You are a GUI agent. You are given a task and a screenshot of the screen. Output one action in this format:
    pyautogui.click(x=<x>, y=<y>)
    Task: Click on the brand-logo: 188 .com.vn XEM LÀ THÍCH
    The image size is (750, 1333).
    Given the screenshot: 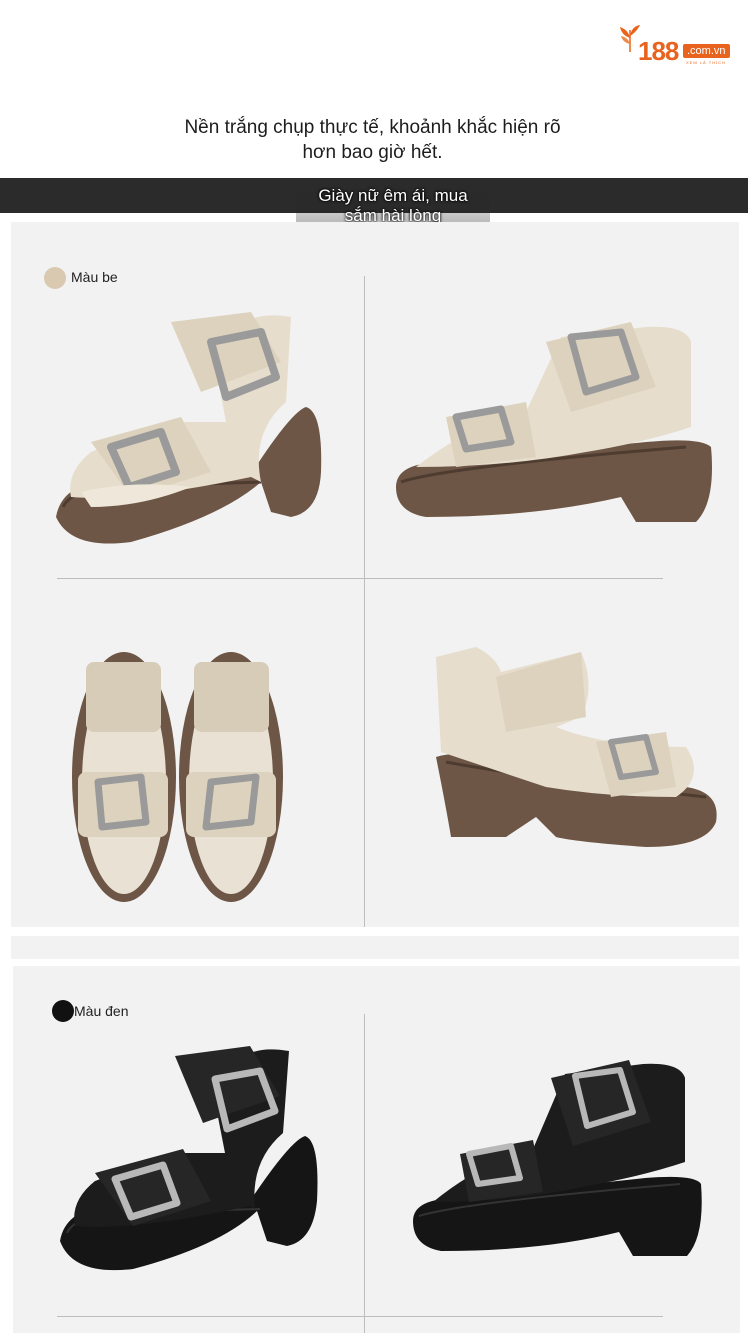 What is the action you would take?
    pyautogui.click(x=677, y=46)
    